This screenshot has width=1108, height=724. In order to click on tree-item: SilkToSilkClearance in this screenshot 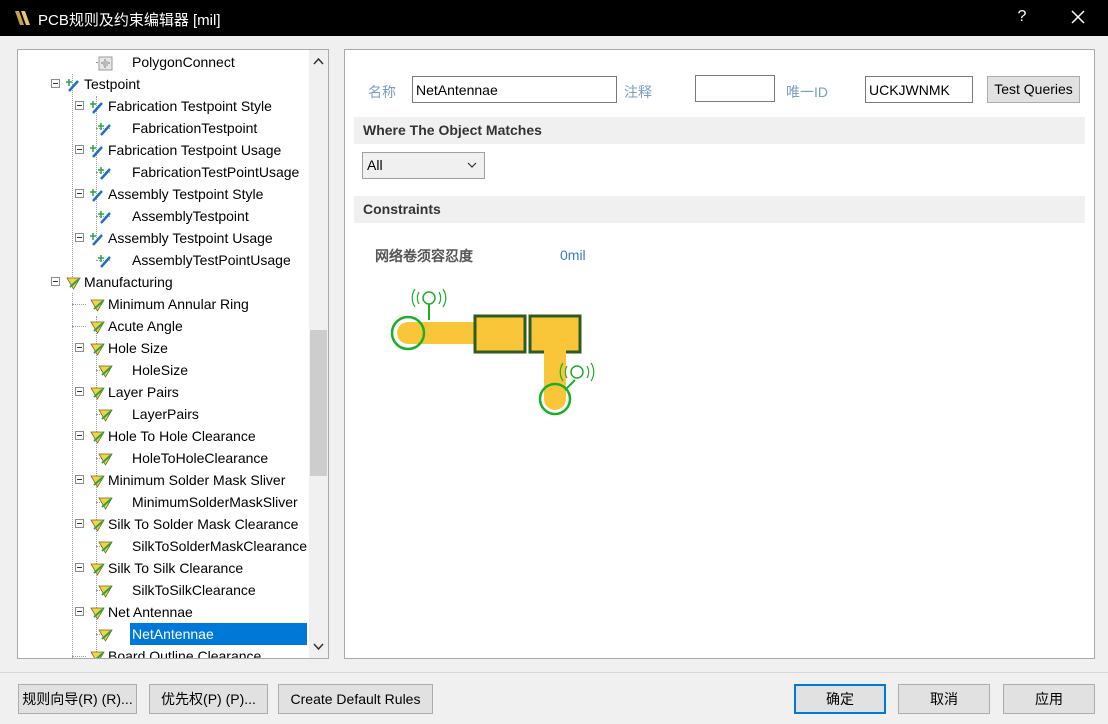, I will do `click(163, 590)`.